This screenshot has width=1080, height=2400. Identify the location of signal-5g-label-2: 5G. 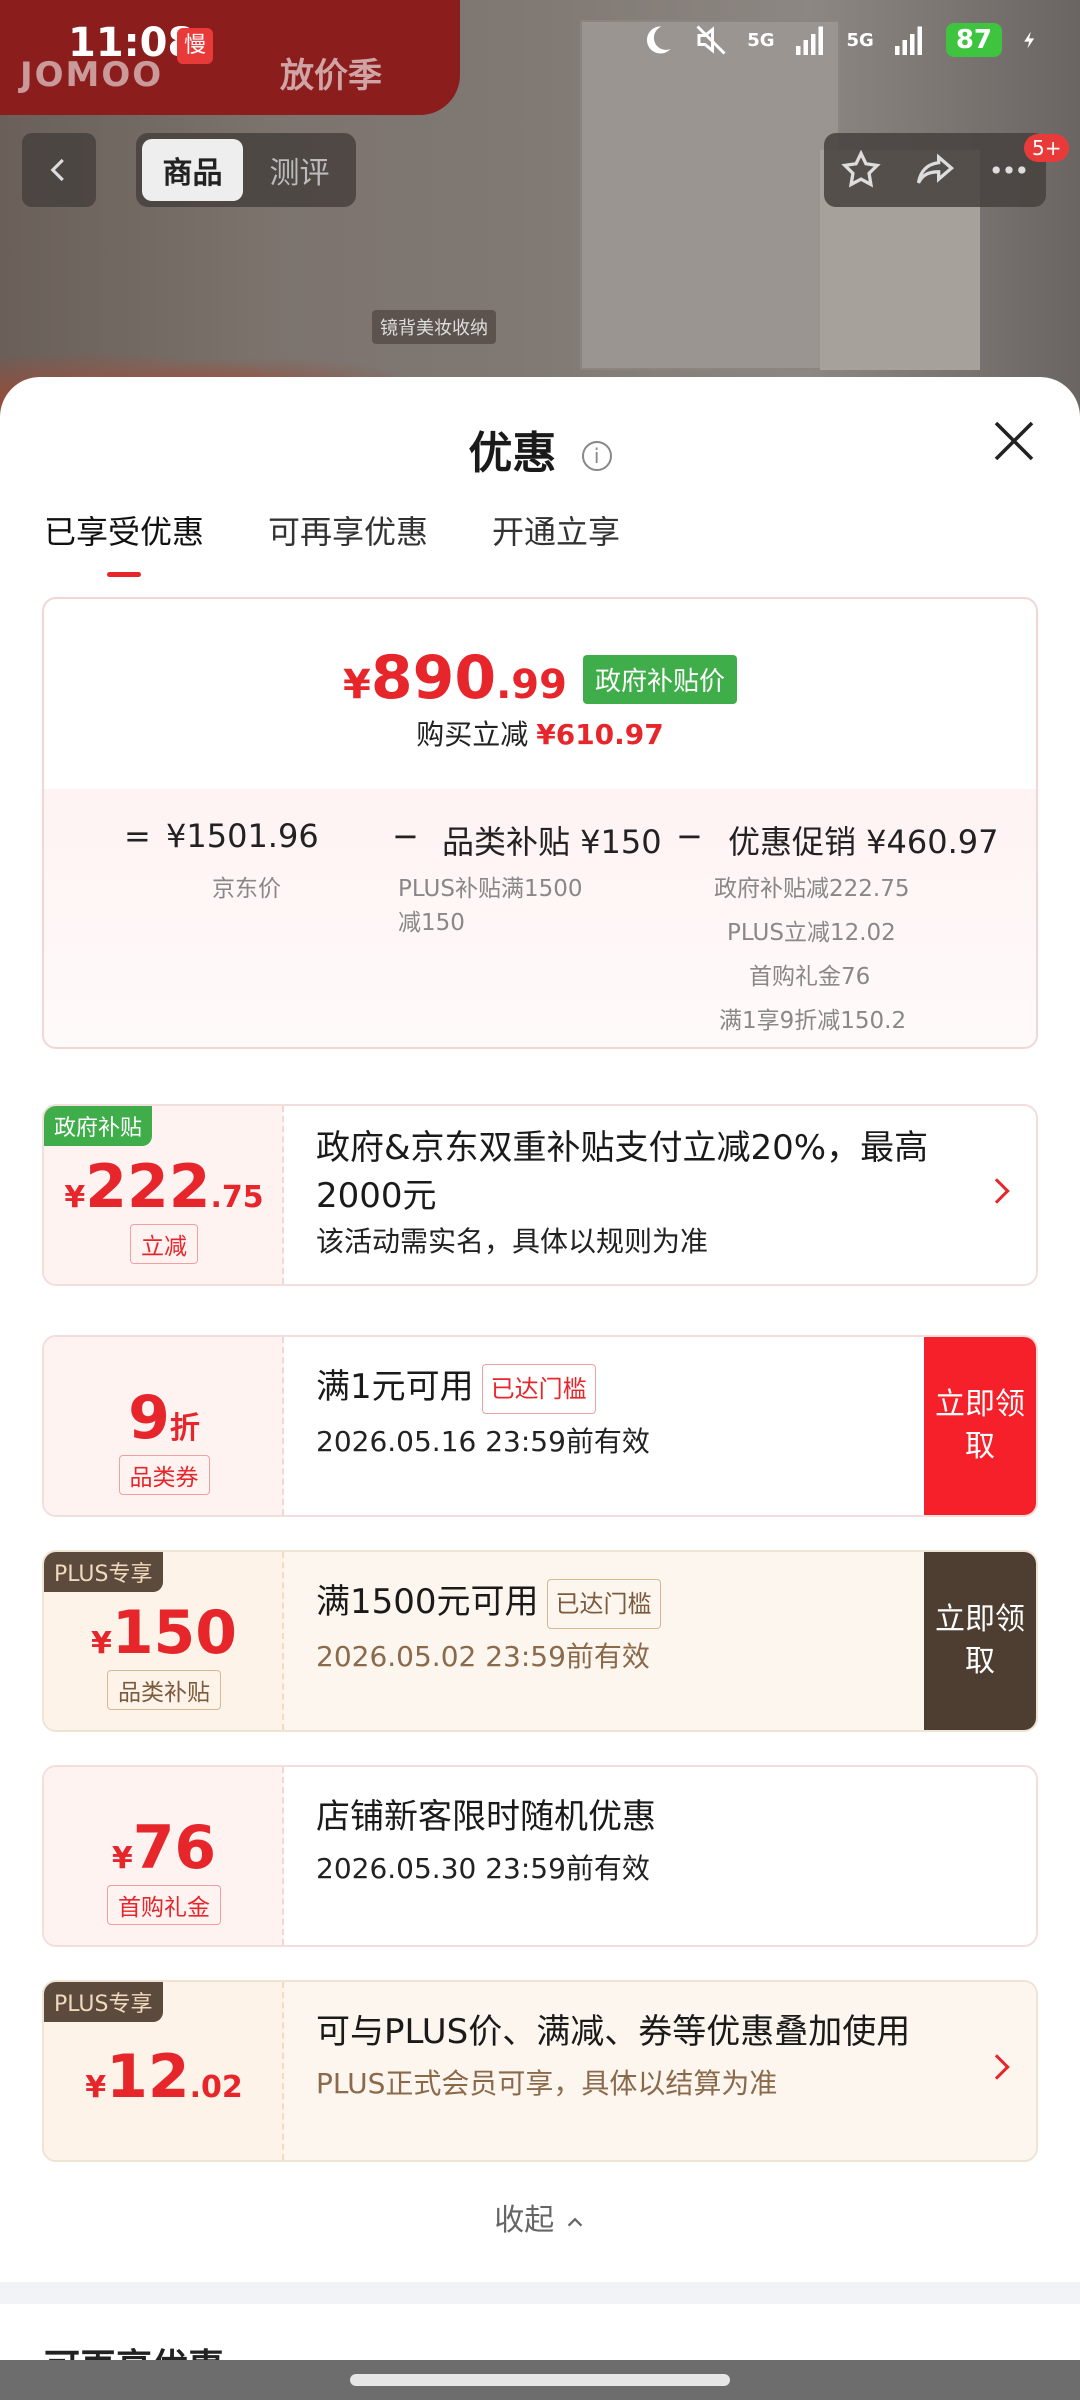
(860, 40).